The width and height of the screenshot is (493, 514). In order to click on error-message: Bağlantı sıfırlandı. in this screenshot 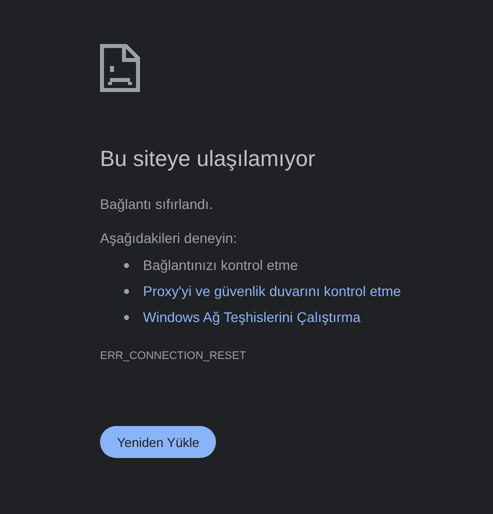, I will do `click(156, 204)`.